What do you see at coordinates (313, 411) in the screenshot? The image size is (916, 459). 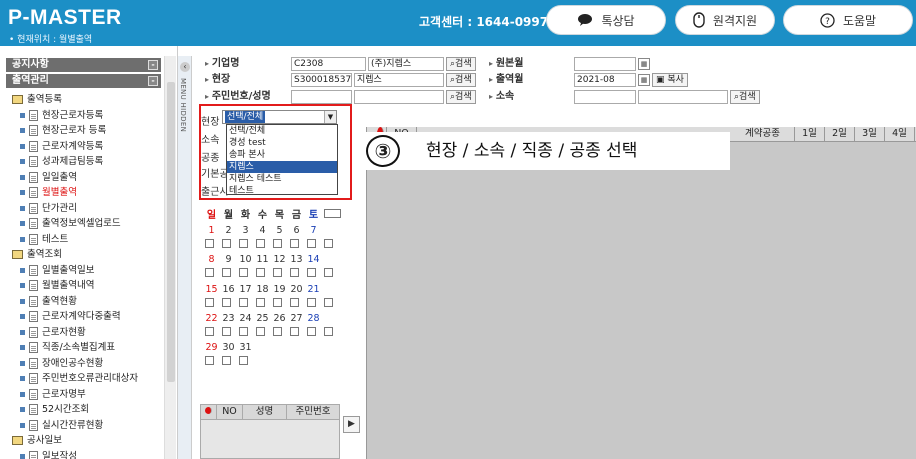 I see `grid-header-resident: 주민번호` at bounding box center [313, 411].